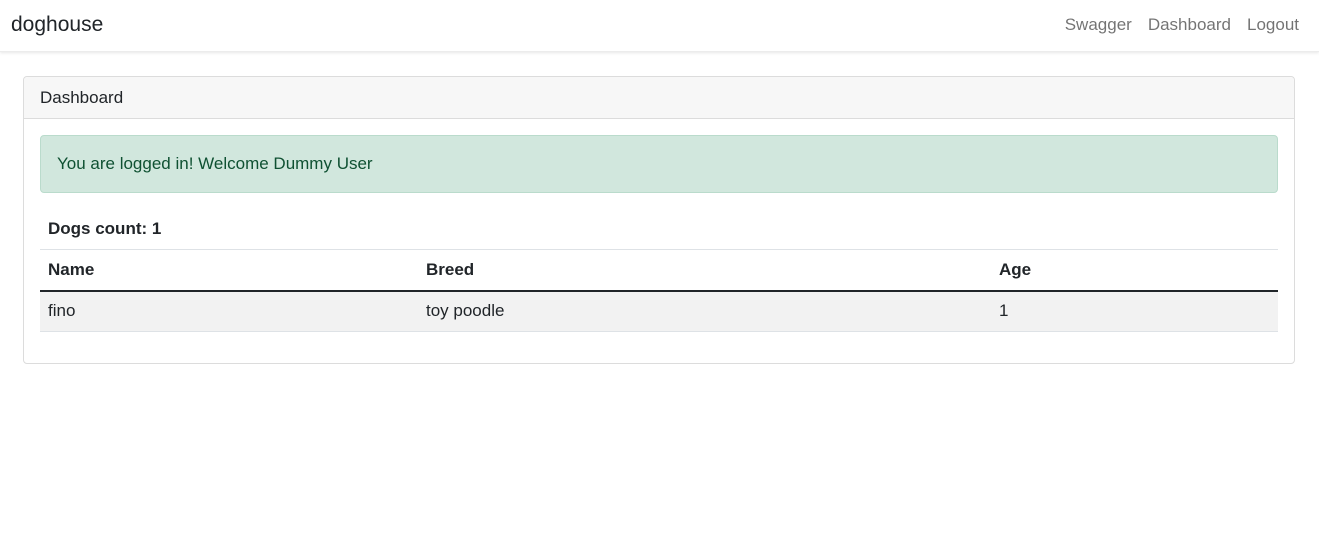 The image size is (1319, 535). I want to click on cell-age: 1, so click(1004, 311).